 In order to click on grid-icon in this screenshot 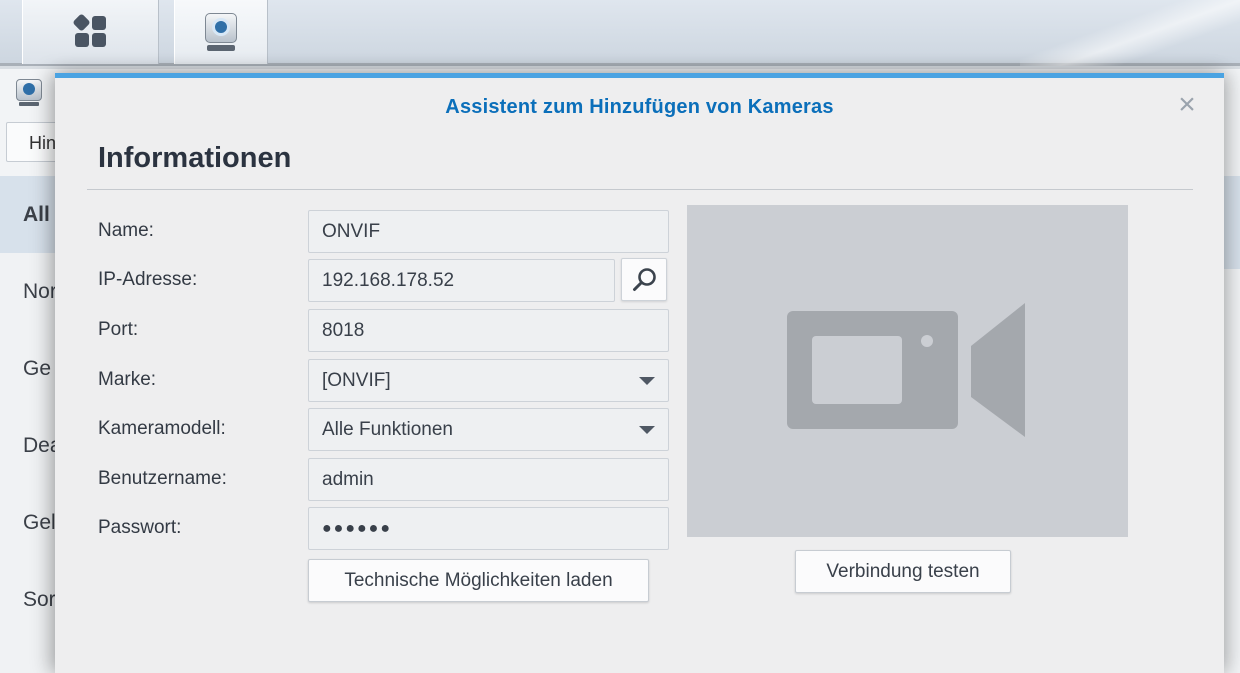, I will do `click(90, 31)`.